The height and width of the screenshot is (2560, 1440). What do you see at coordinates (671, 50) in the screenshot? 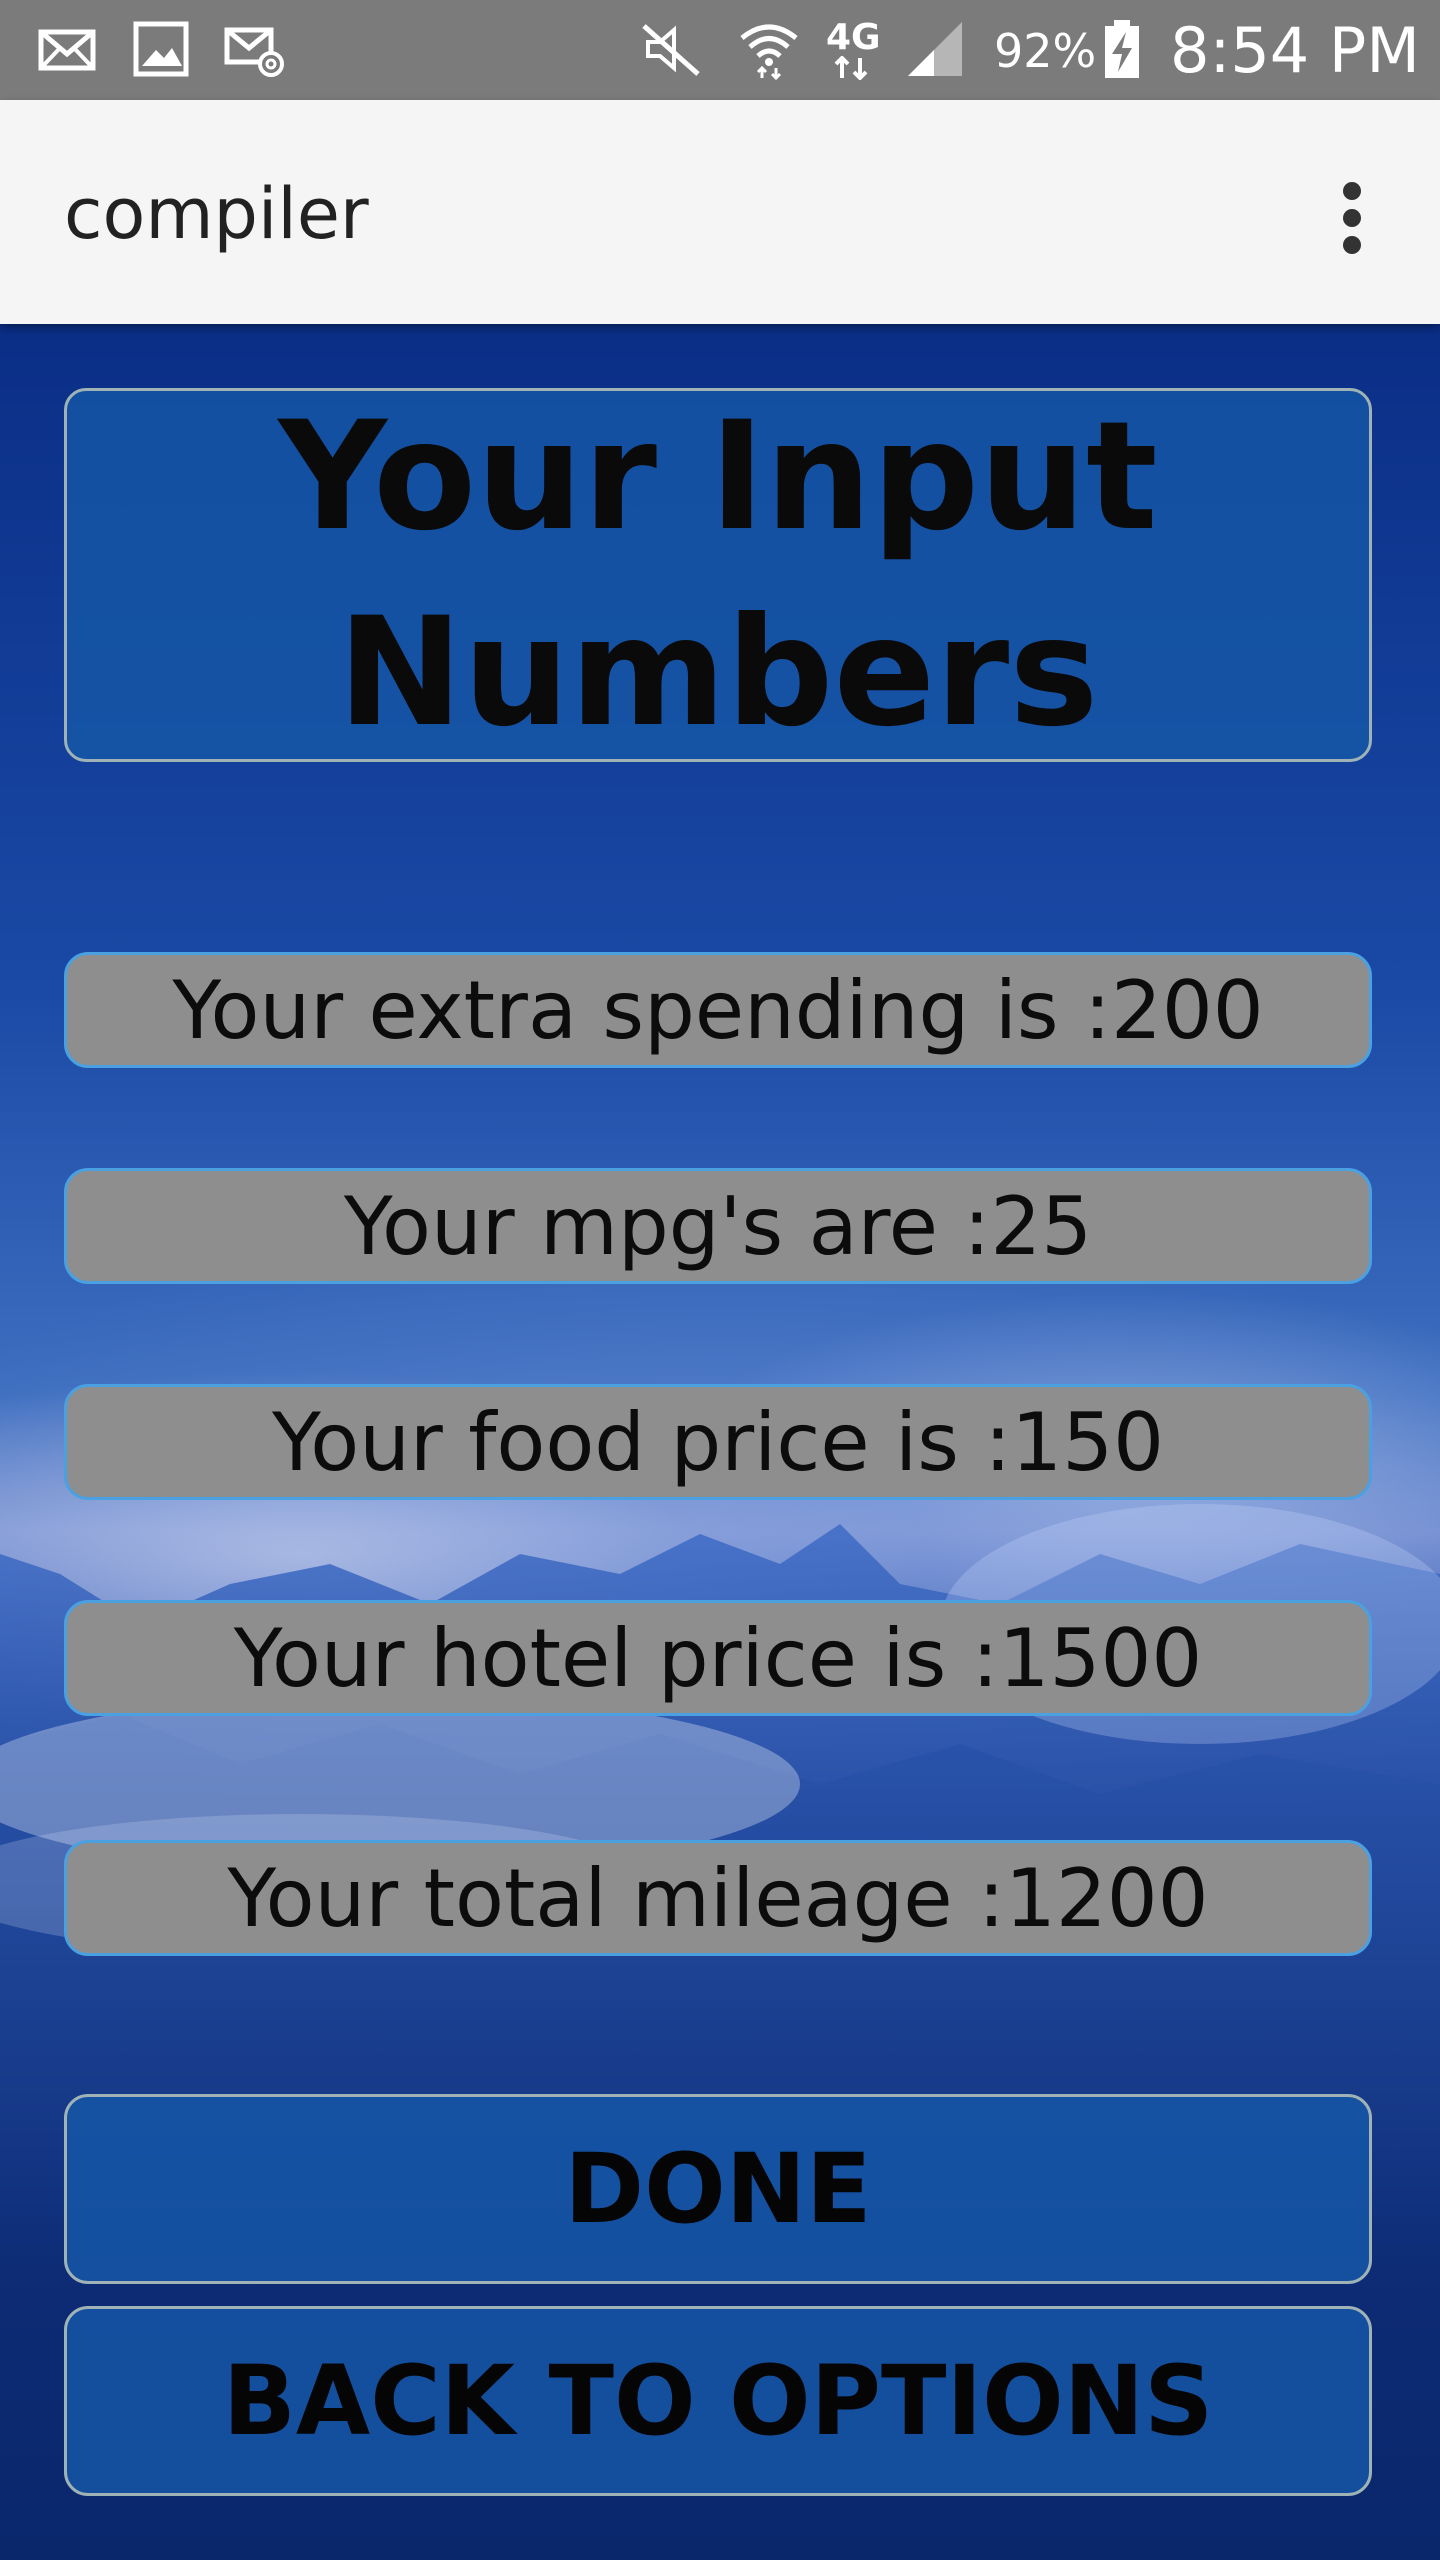
I see `mute-icon` at bounding box center [671, 50].